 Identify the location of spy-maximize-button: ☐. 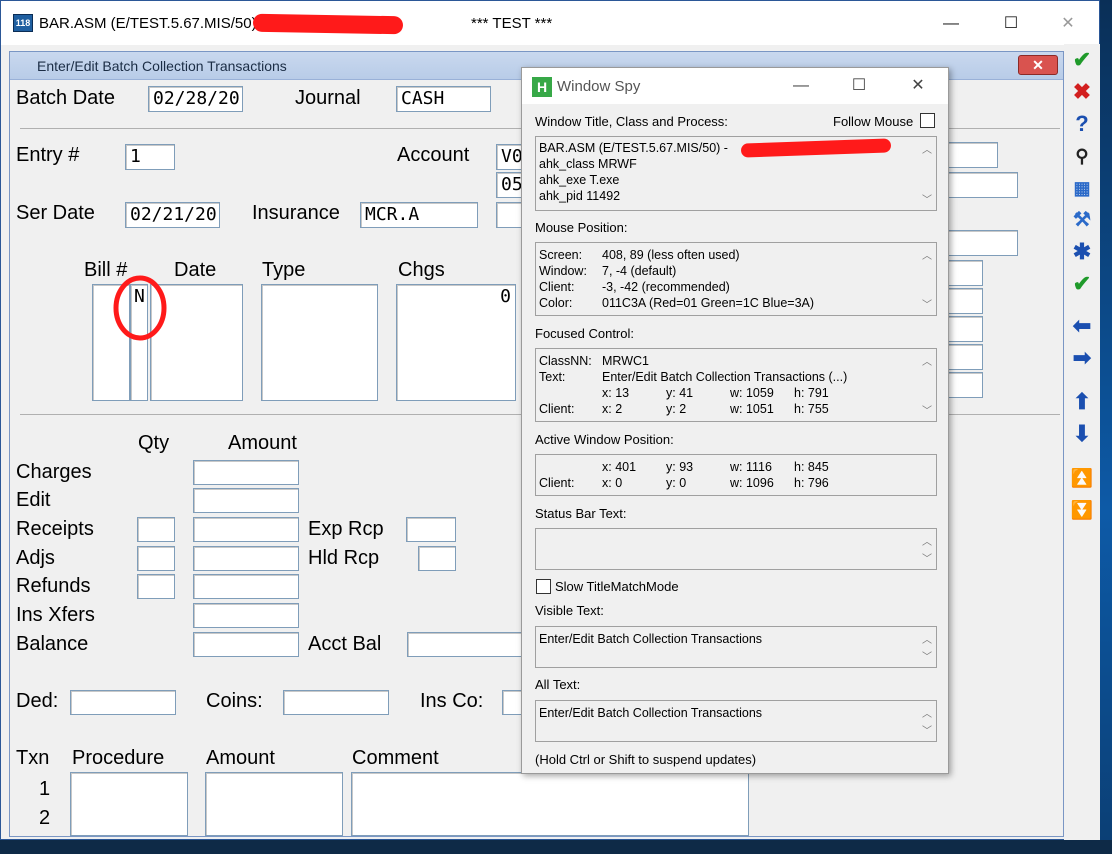
(859, 86).